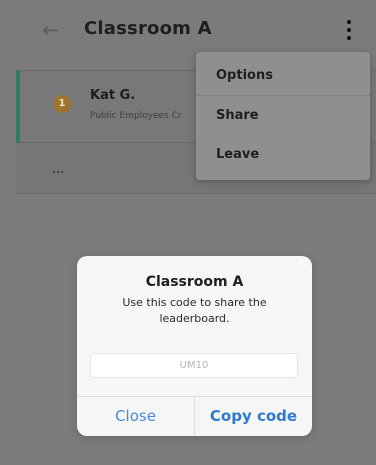 Image resolution: width=376 pixels, height=465 pixels. Describe the element at coordinates (148, 28) in the screenshot. I see `page-title: Classroom A` at that location.